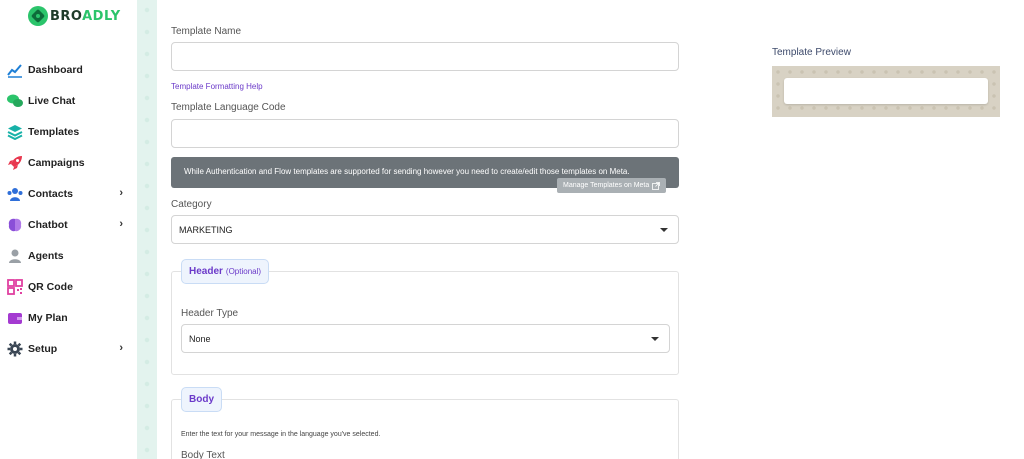  I want to click on sidebar-item-chatbot: Chatbot ›, so click(68, 224).